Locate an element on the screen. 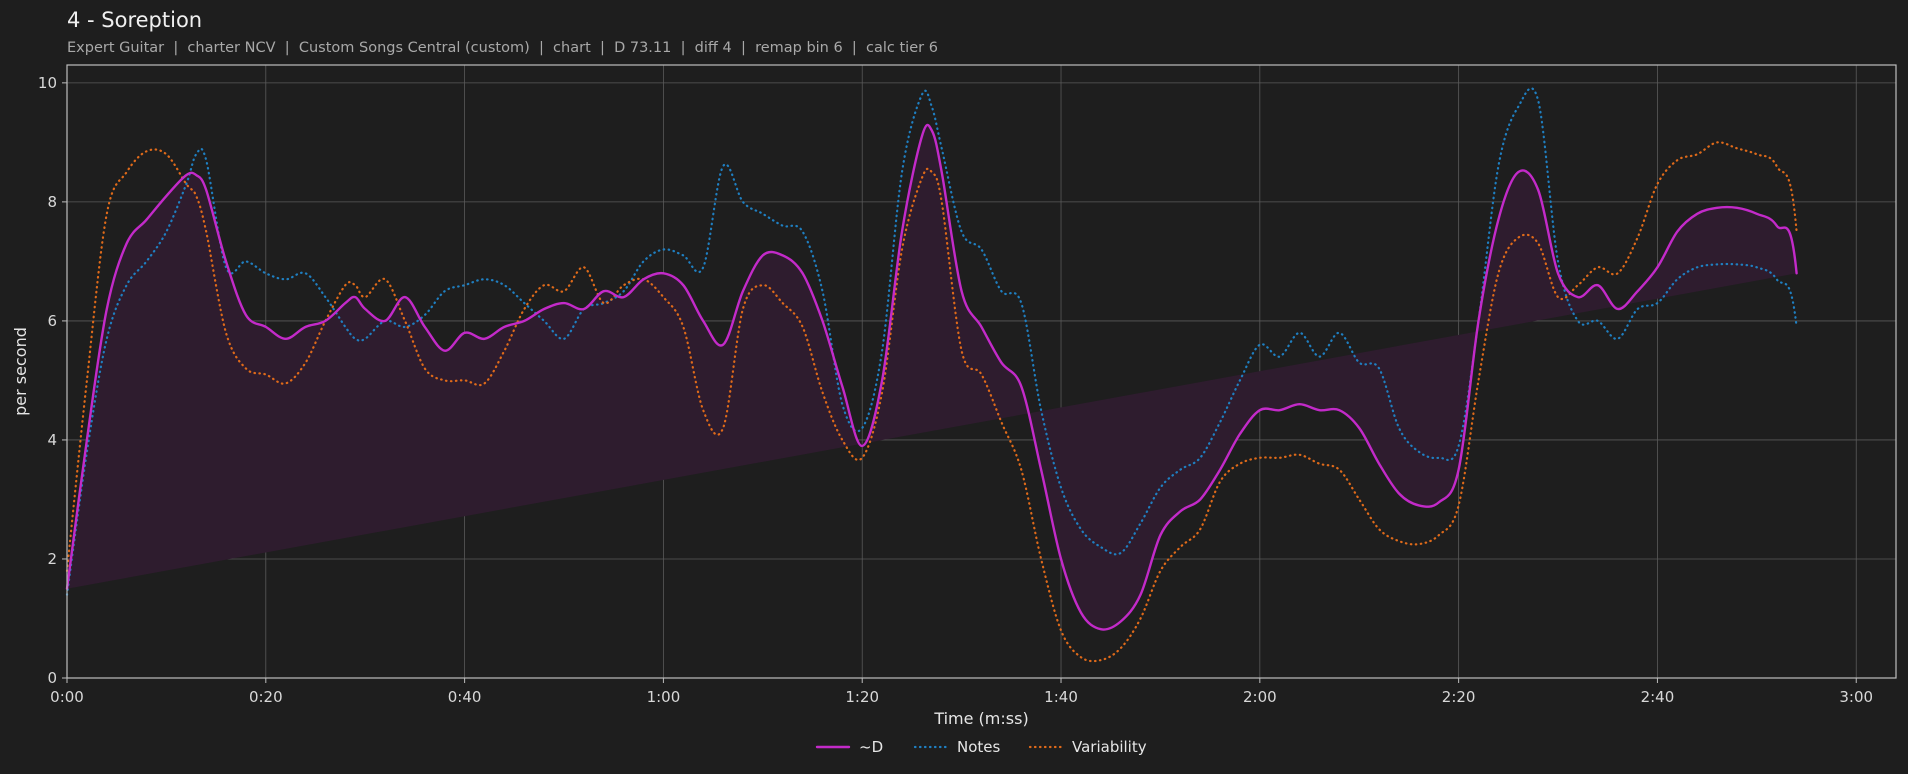 This screenshot has height=774, width=1908. y-tick-label: 0 is located at coordinates (52, 678).